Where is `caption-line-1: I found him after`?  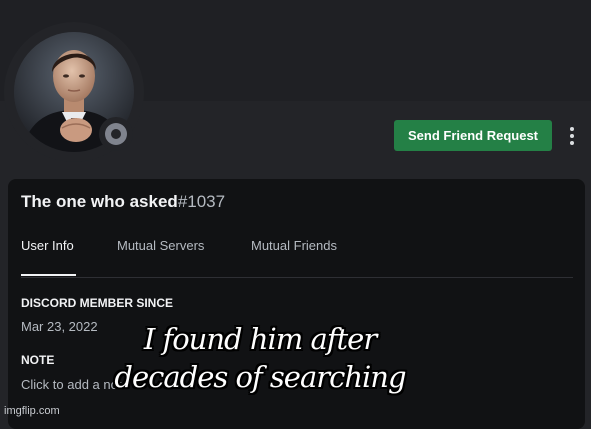
caption-line-1: I found him after is located at coordinates (260, 339).